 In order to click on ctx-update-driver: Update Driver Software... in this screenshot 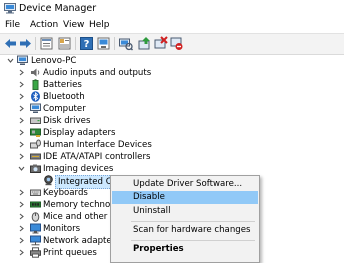, I will do `click(185, 184)`.